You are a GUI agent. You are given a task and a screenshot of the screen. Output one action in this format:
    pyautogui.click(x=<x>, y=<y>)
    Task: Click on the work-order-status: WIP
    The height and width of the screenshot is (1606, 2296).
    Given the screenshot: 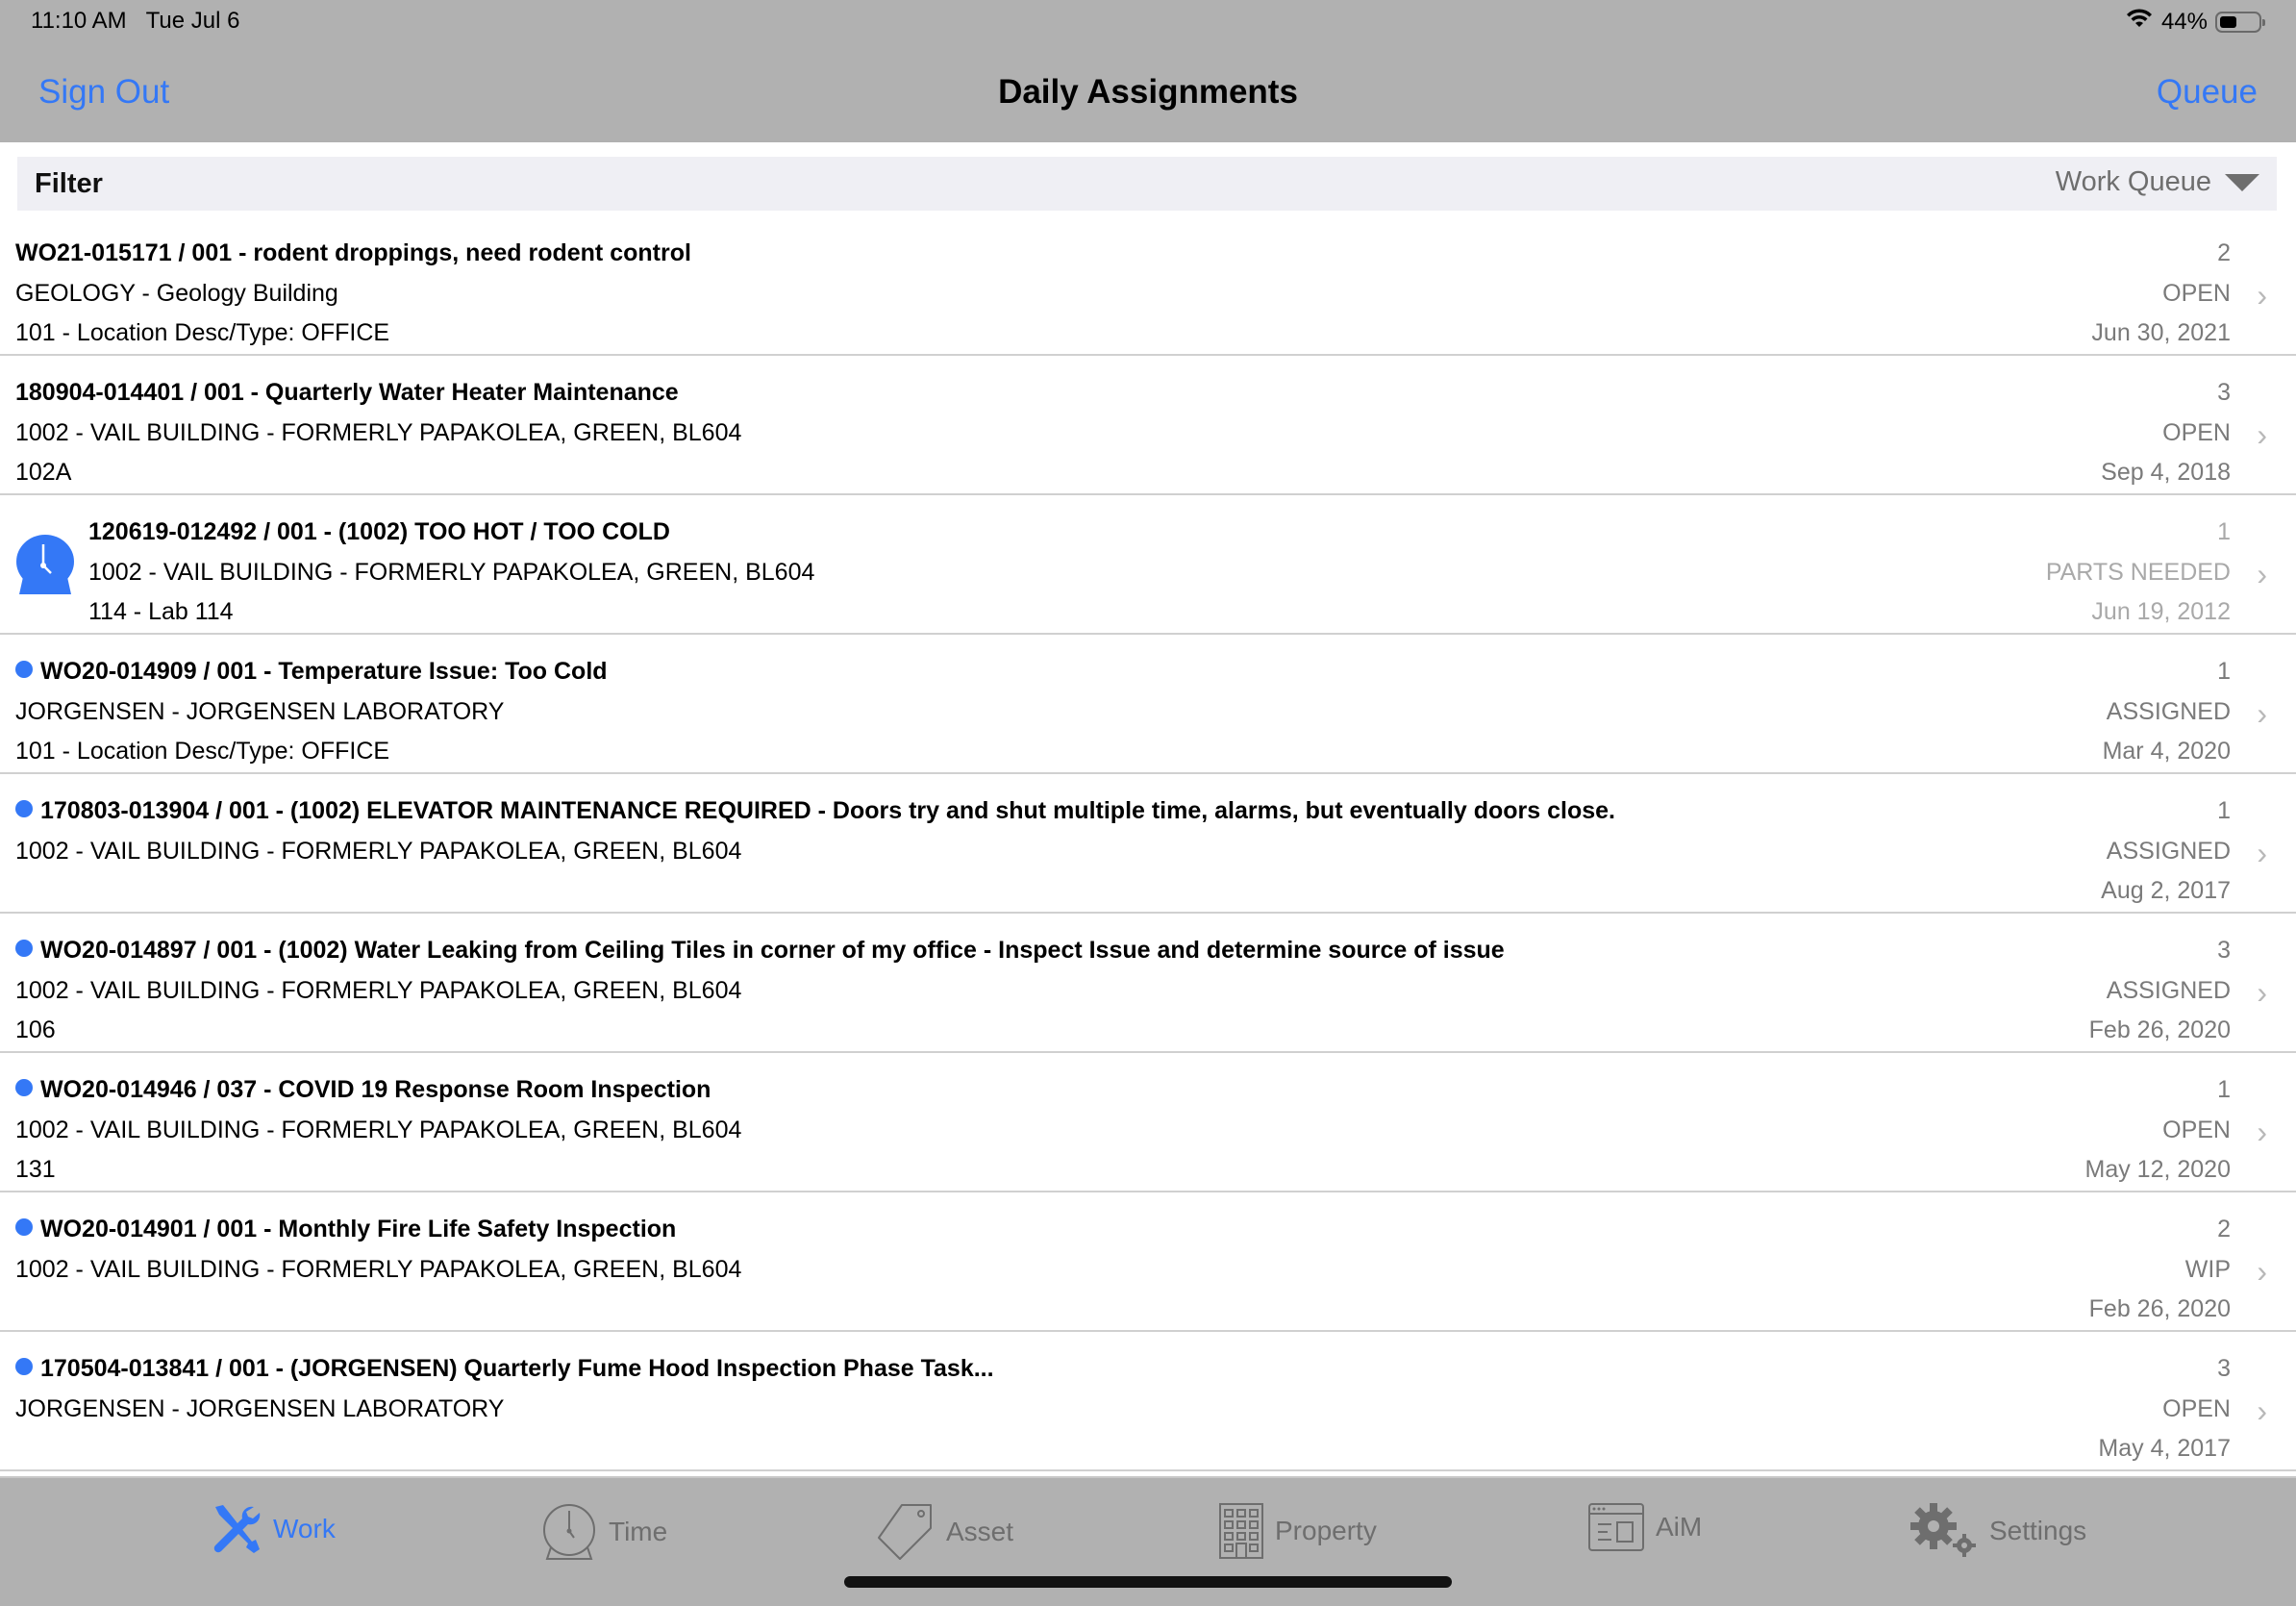 What is the action you would take?
    pyautogui.click(x=2207, y=1269)
    